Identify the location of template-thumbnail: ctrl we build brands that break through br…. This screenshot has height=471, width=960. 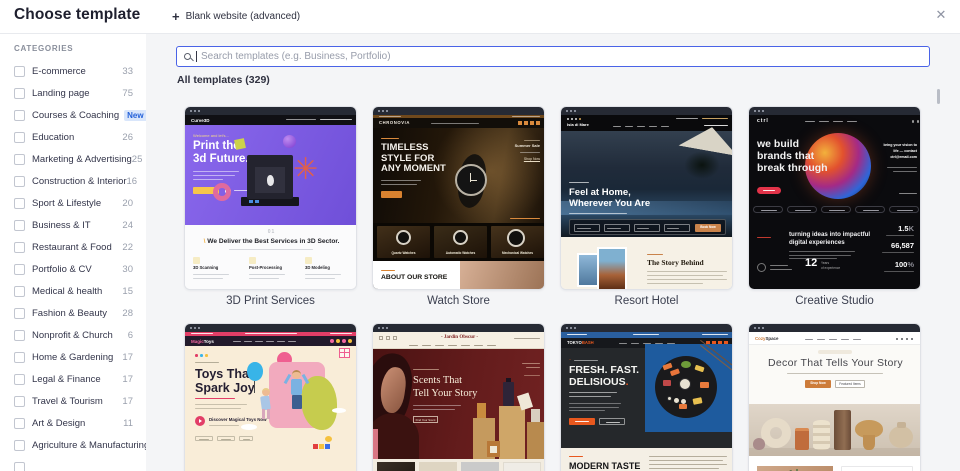
(834, 198).